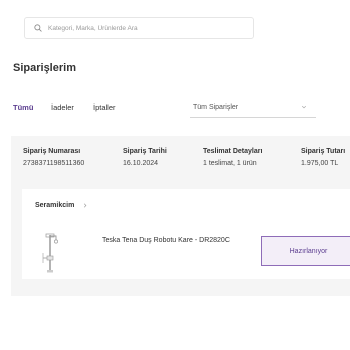  I want to click on delivery-details-label: Teslimat Detayları, so click(233, 151).